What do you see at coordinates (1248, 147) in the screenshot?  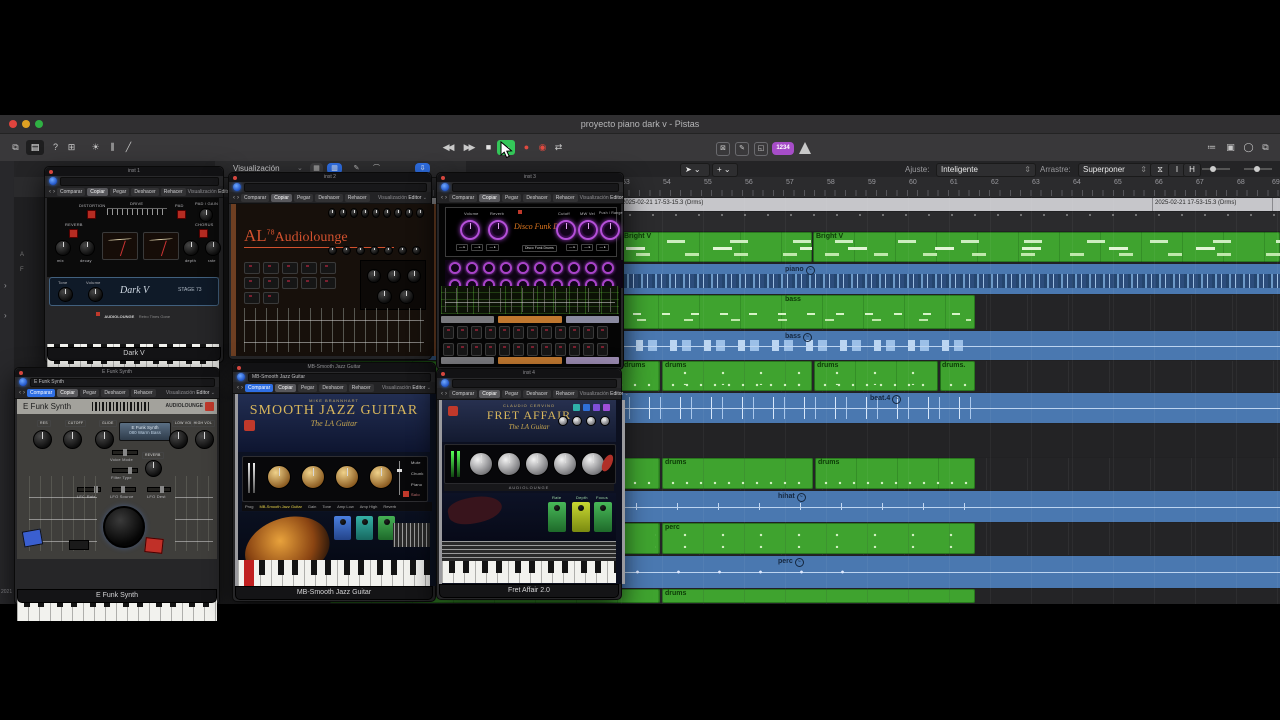 I see `loop-browser-icon: ◯` at bounding box center [1248, 147].